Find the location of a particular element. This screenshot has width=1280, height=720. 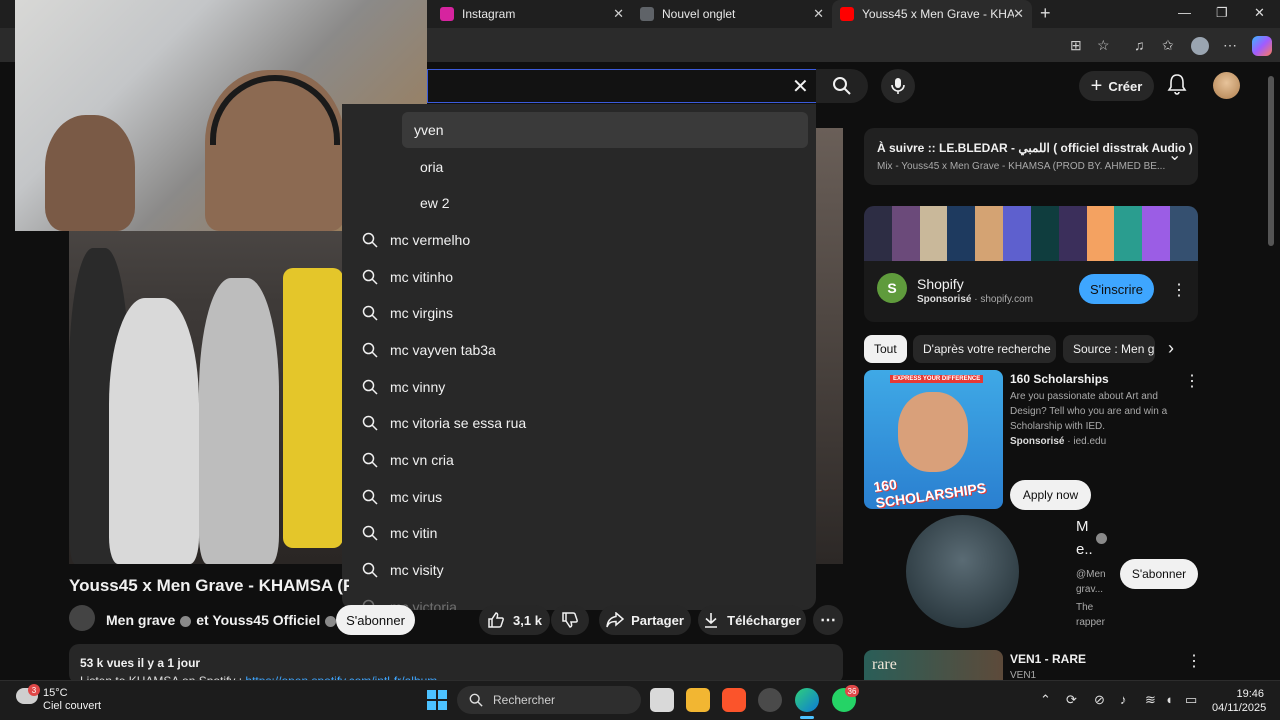

clock: 19:46 04/11/2025 is located at coordinates (1239, 701).